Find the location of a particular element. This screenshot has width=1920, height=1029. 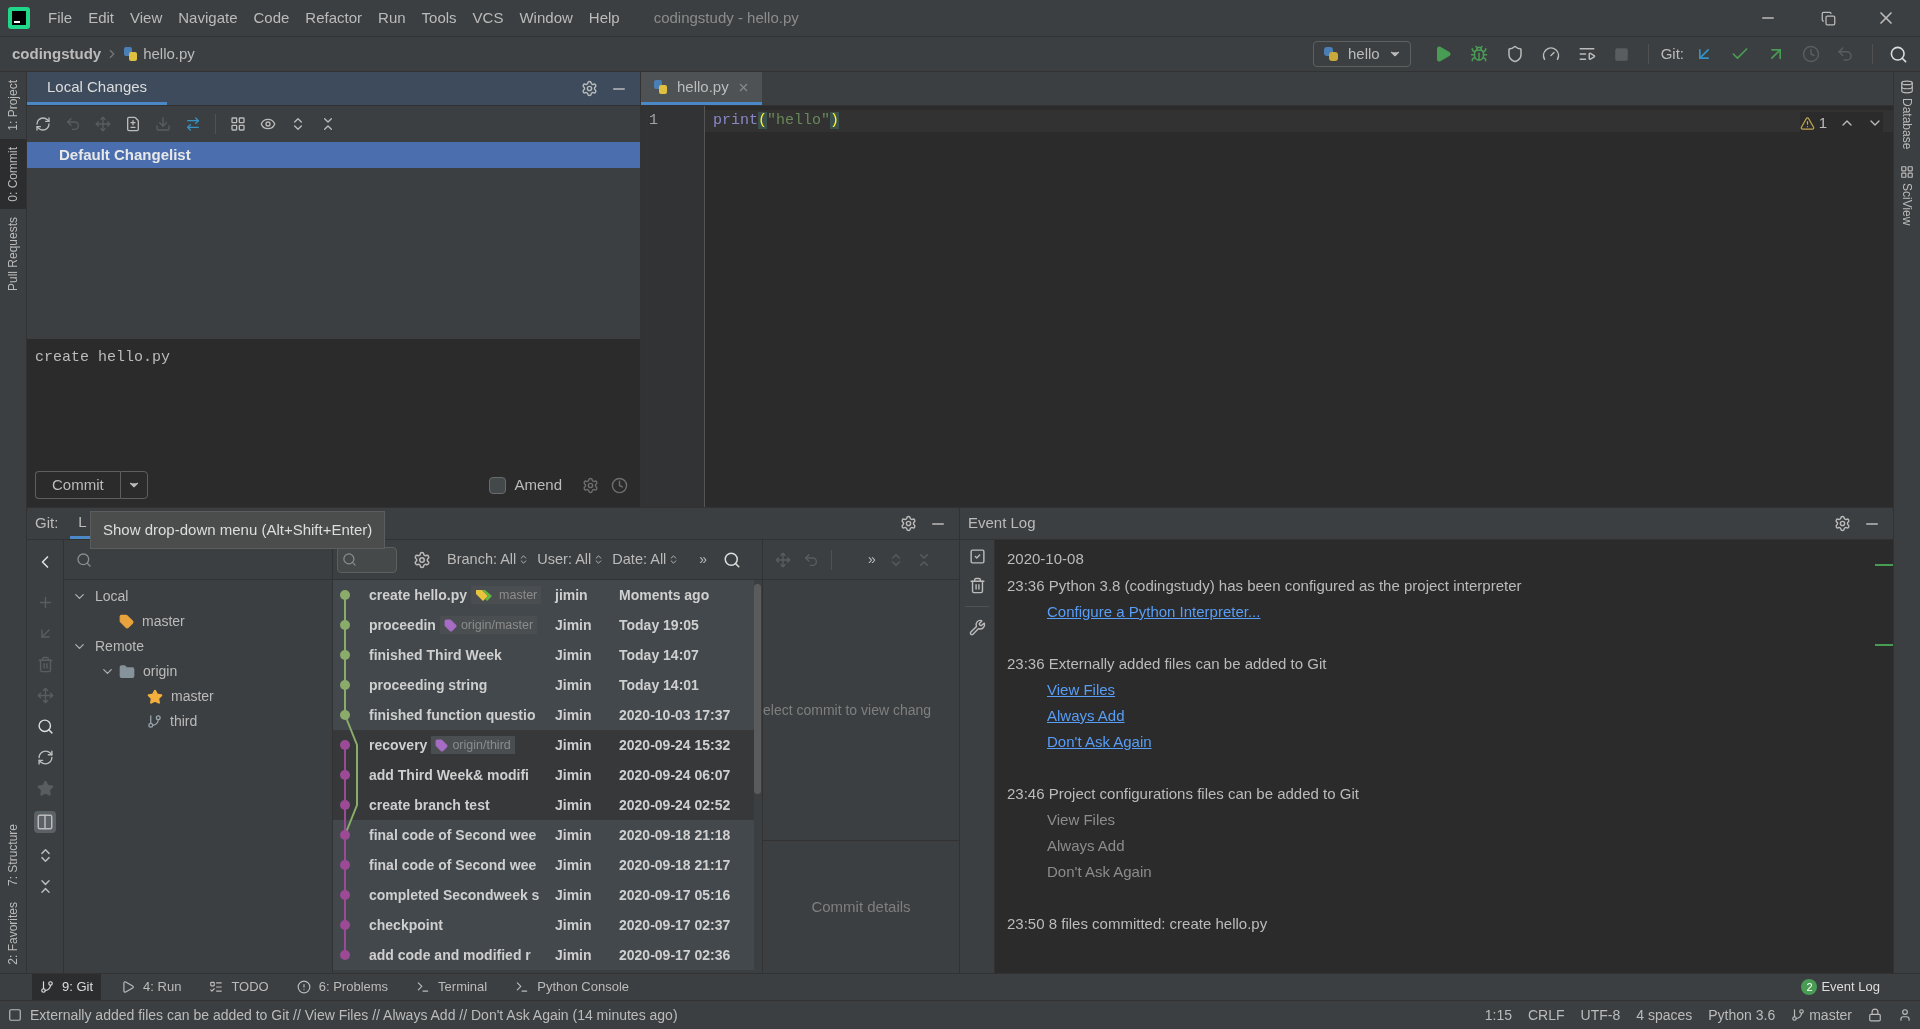

commit-row: recovery origin/third Jimin 2020-09-24 15:32 is located at coordinates (543, 745).